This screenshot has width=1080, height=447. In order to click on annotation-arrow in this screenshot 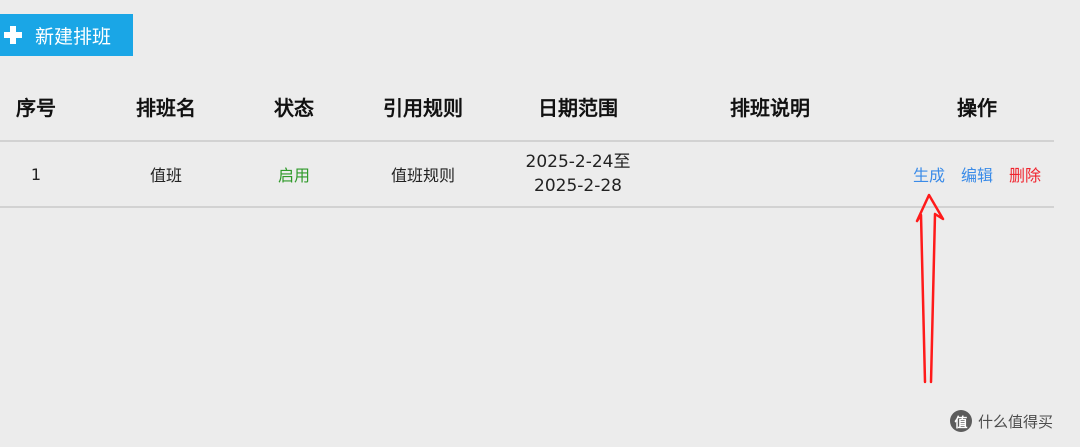, I will do `click(930, 288)`.